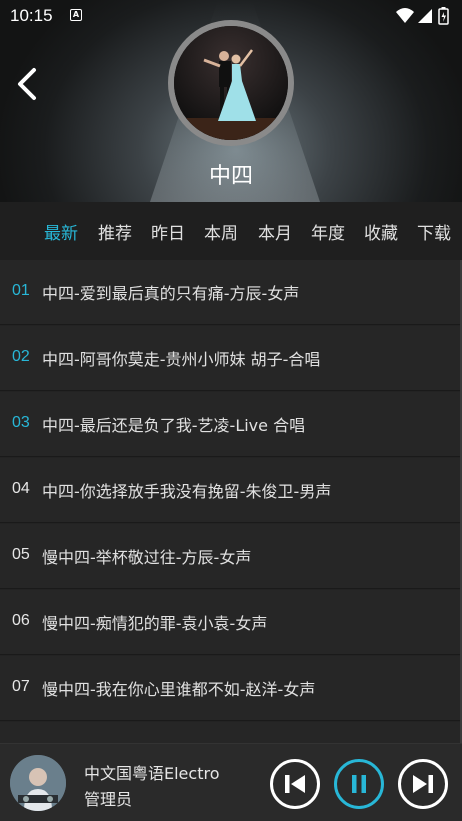  I want to click on song-number: 01, so click(21, 290).